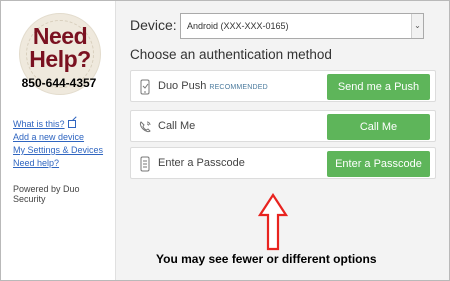 The height and width of the screenshot is (281, 450). What do you see at coordinates (238, 87) in the screenshot?
I see `recommended-badge: RECOMMENDED` at bounding box center [238, 87].